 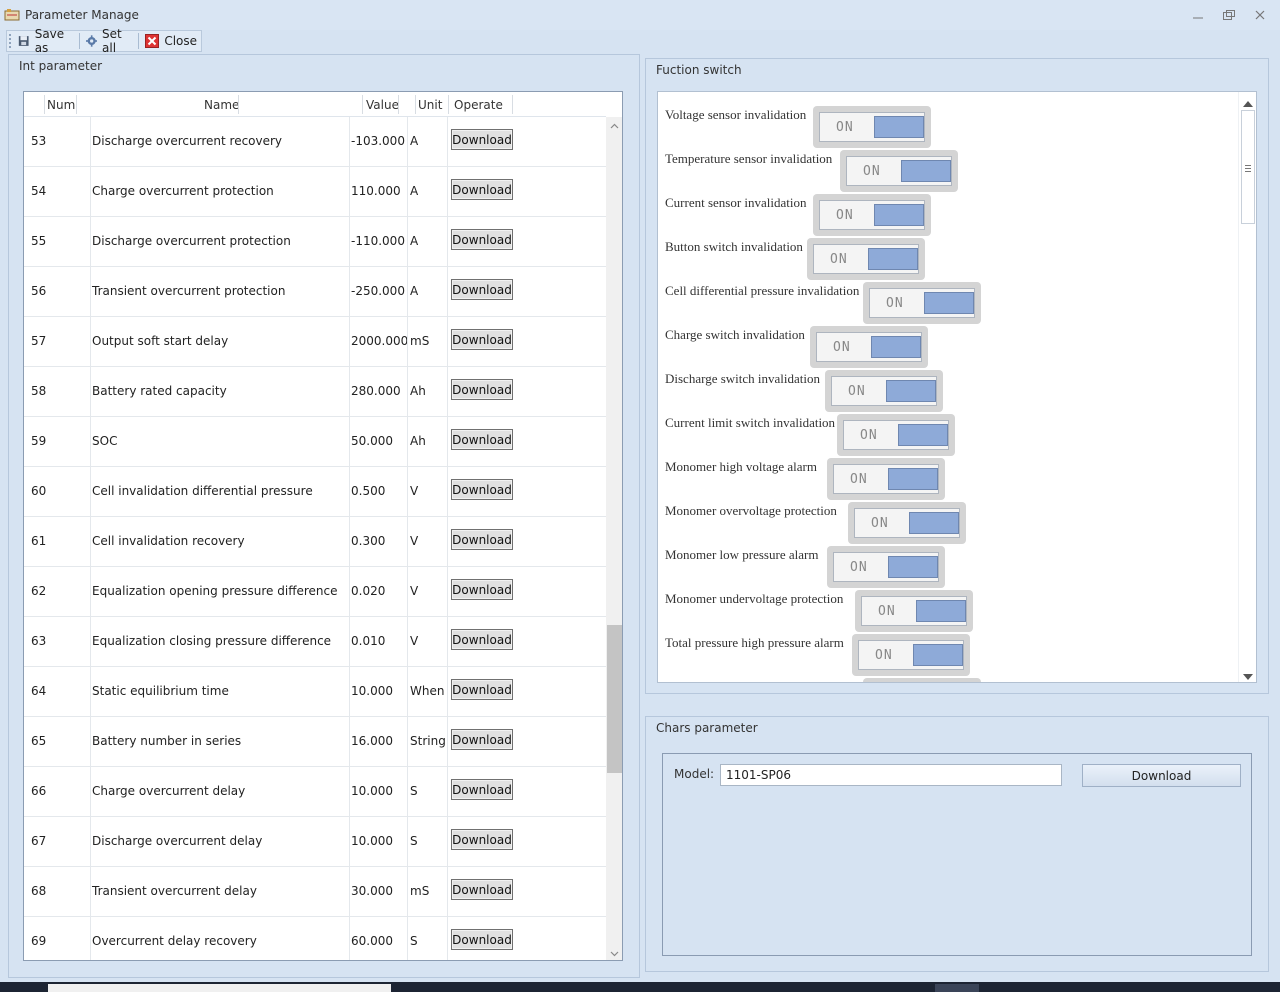 What do you see at coordinates (378, 591) in the screenshot?
I see `row-value-cell: 0.020` at bounding box center [378, 591].